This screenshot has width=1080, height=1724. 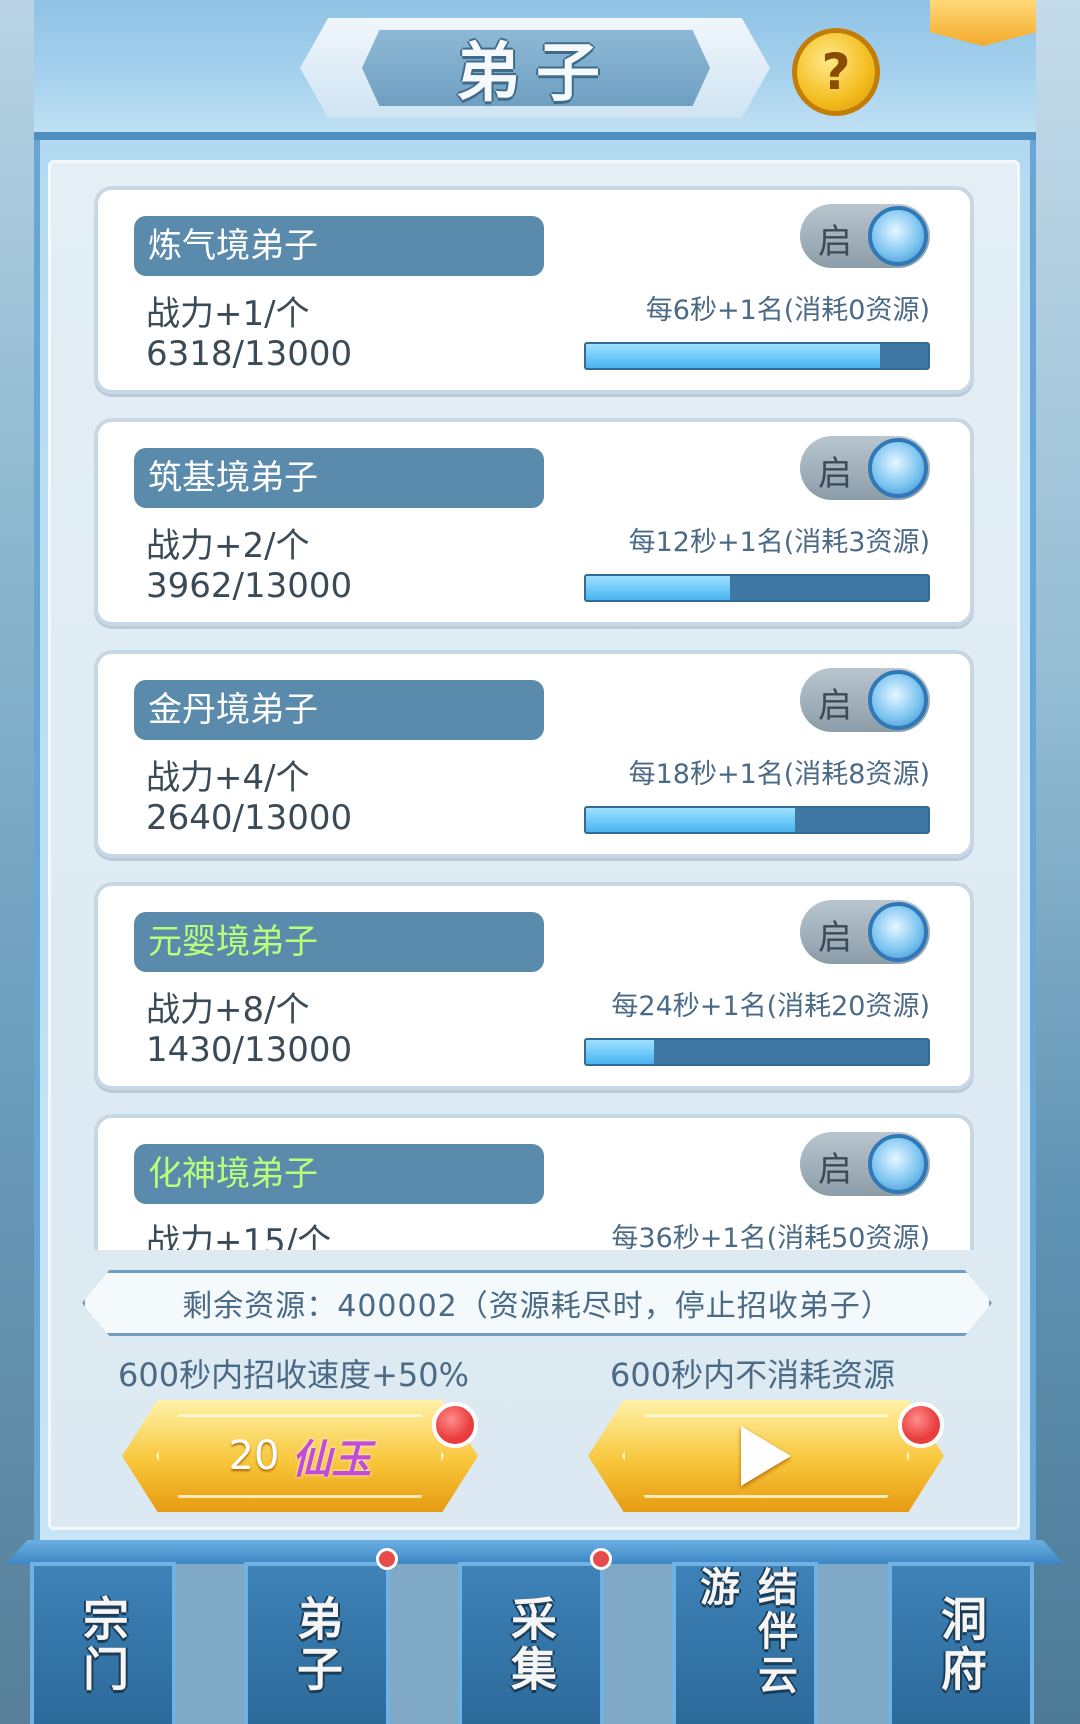 What do you see at coordinates (779, 542) in the screenshot?
I see `recruit-rate: 每12秒+1名(消耗3资源)` at bounding box center [779, 542].